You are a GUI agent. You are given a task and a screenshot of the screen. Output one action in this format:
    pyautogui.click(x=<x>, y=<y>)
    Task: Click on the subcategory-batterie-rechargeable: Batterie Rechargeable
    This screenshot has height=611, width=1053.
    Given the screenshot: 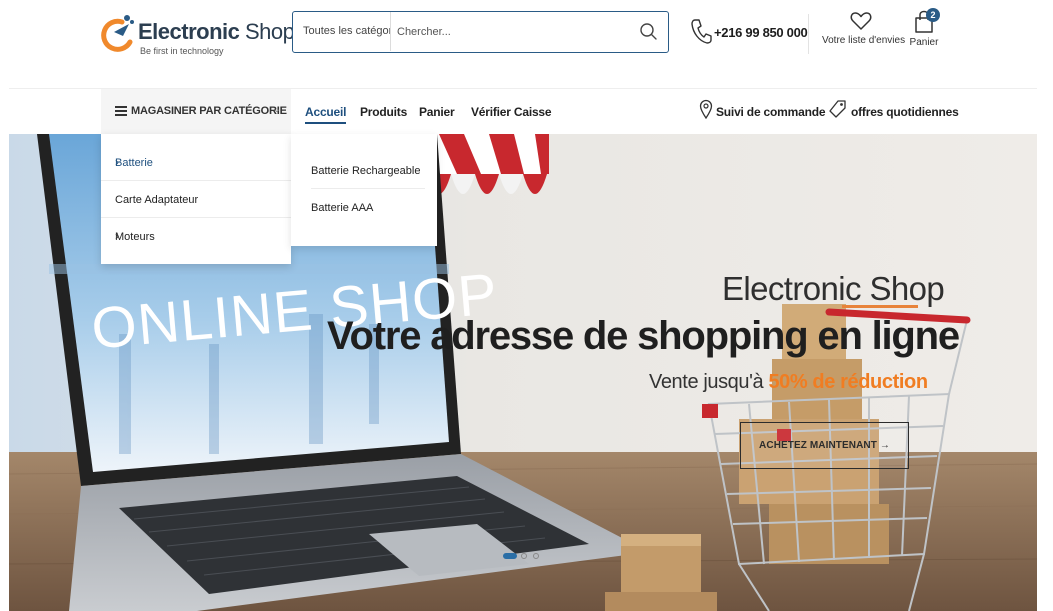 What is the action you would take?
    pyautogui.click(x=368, y=170)
    